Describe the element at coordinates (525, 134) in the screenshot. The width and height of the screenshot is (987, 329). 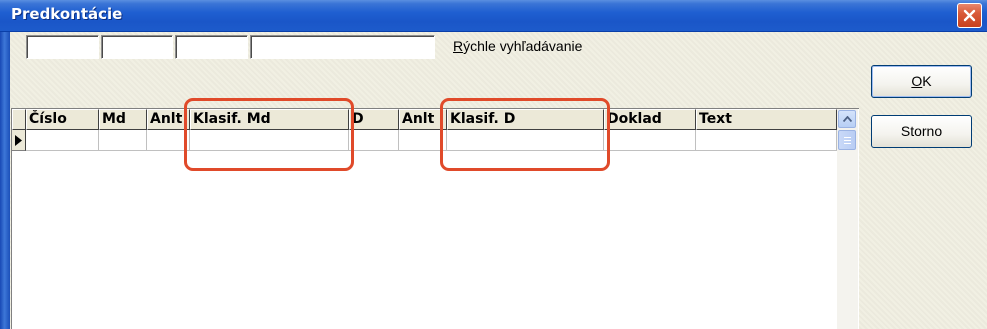
I see `highlight-klasif-d` at that location.